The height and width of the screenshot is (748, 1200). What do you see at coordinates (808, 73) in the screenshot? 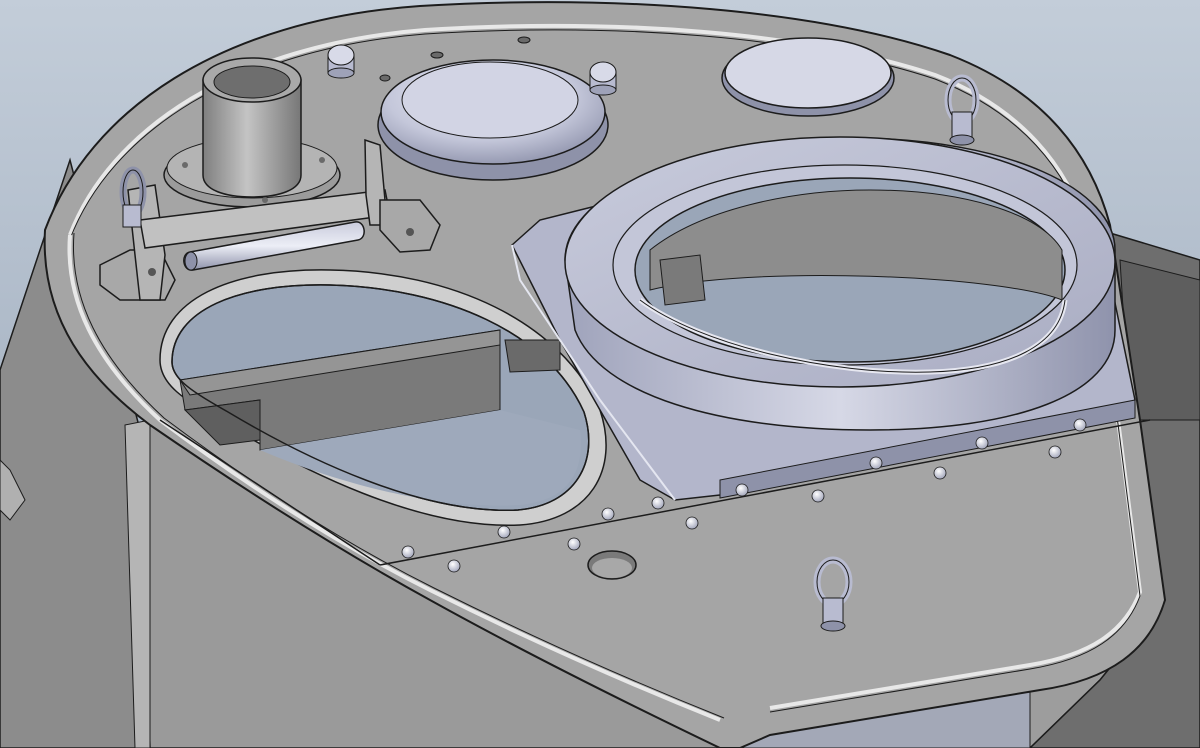
I see `round-cover-top` at bounding box center [808, 73].